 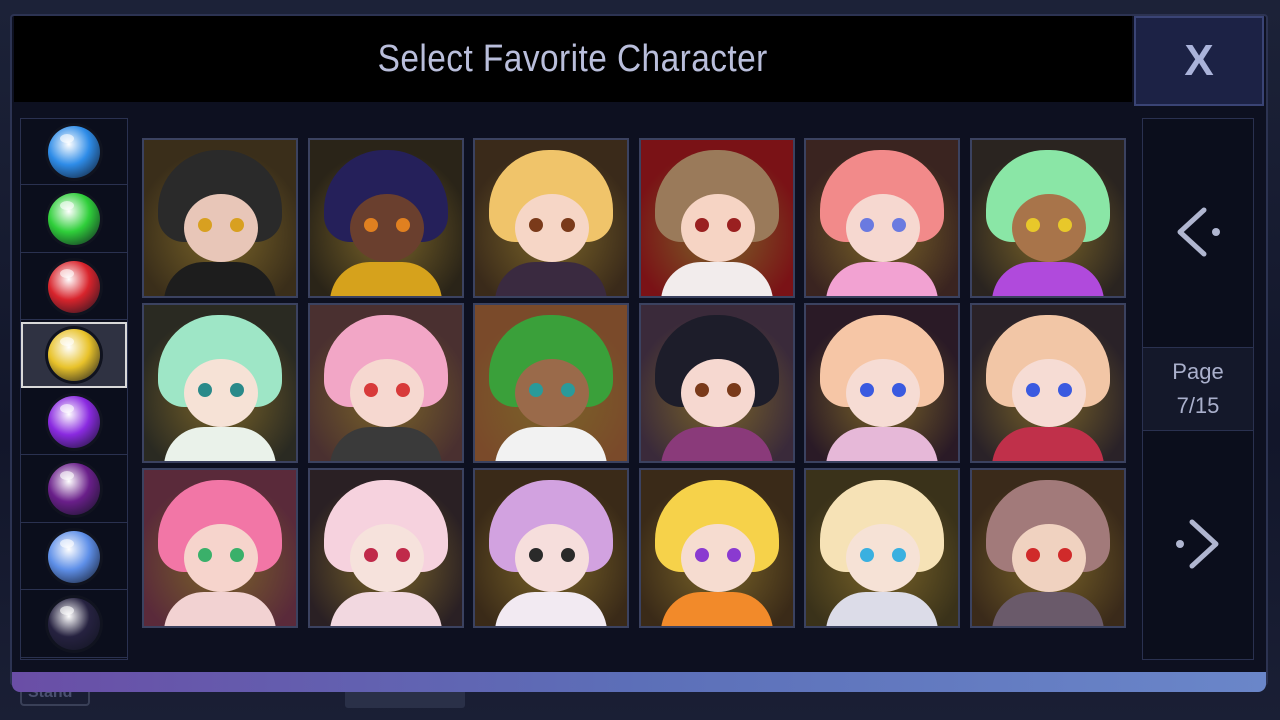 I want to click on next-page-button, so click(x=1198, y=544).